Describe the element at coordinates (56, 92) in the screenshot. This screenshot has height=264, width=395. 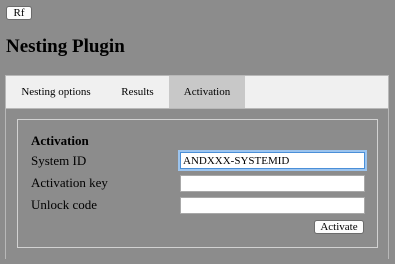
I see `tab-nesting-options: Nesting options` at that location.